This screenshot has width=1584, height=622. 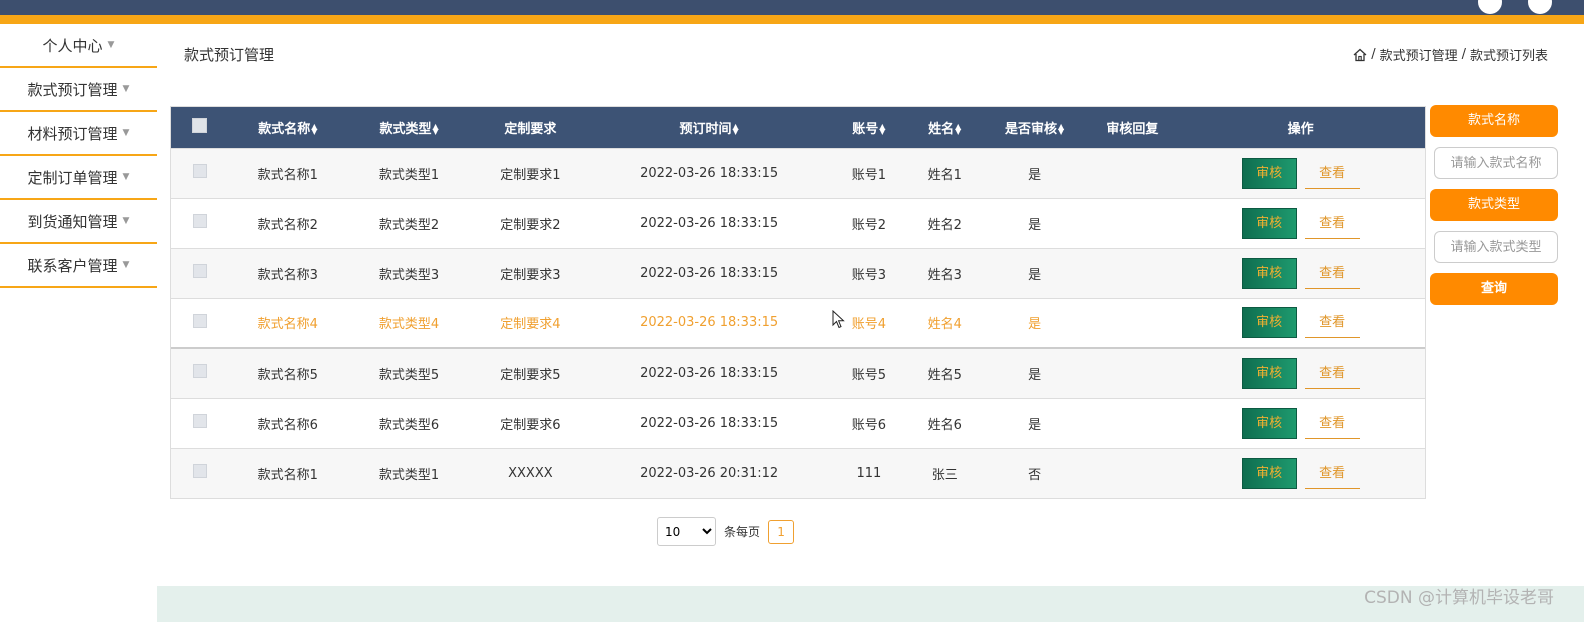 I want to click on table-cell: 款式类型4, so click(x=409, y=325).